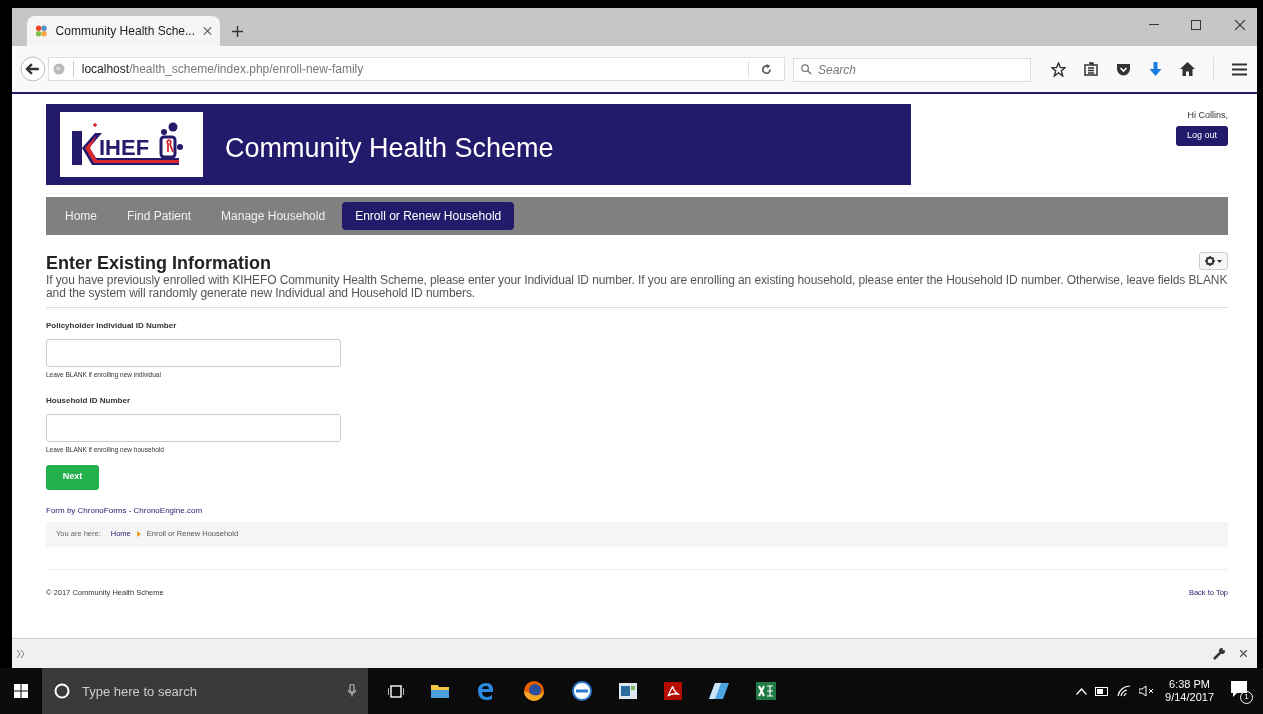 This screenshot has width=1263, height=714. What do you see at coordinates (62, 691) in the screenshot?
I see `circle-icon` at bounding box center [62, 691].